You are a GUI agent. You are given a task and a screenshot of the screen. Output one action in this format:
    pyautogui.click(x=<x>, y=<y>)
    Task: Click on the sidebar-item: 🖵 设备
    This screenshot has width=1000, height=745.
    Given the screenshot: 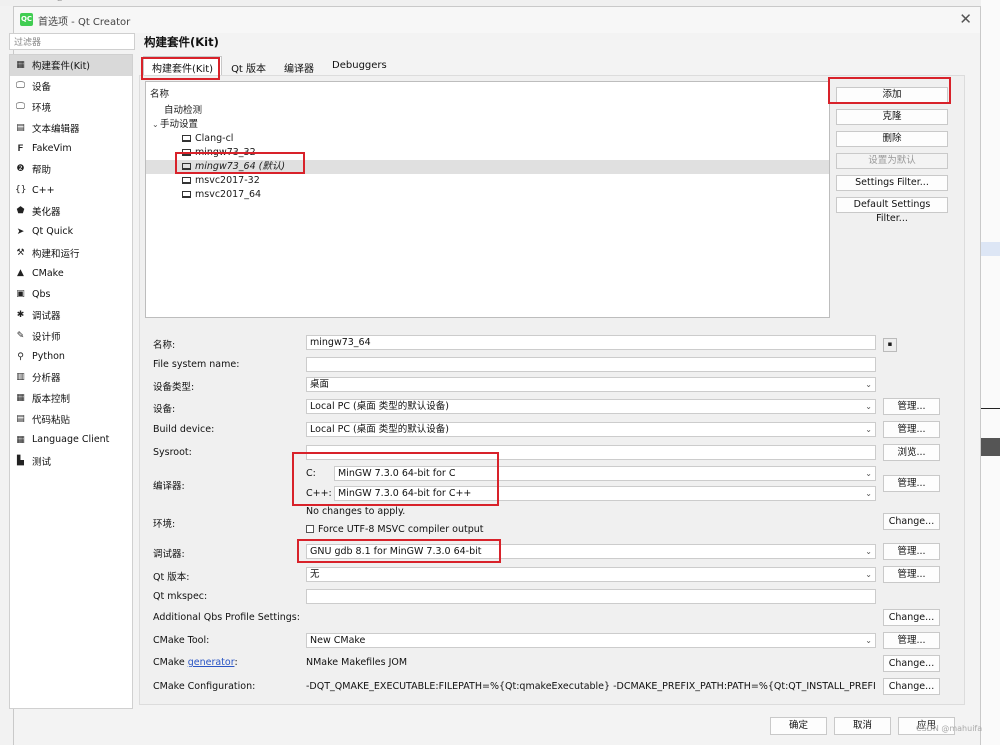 What is the action you would take?
    pyautogui.click(x=71, y=86)
    